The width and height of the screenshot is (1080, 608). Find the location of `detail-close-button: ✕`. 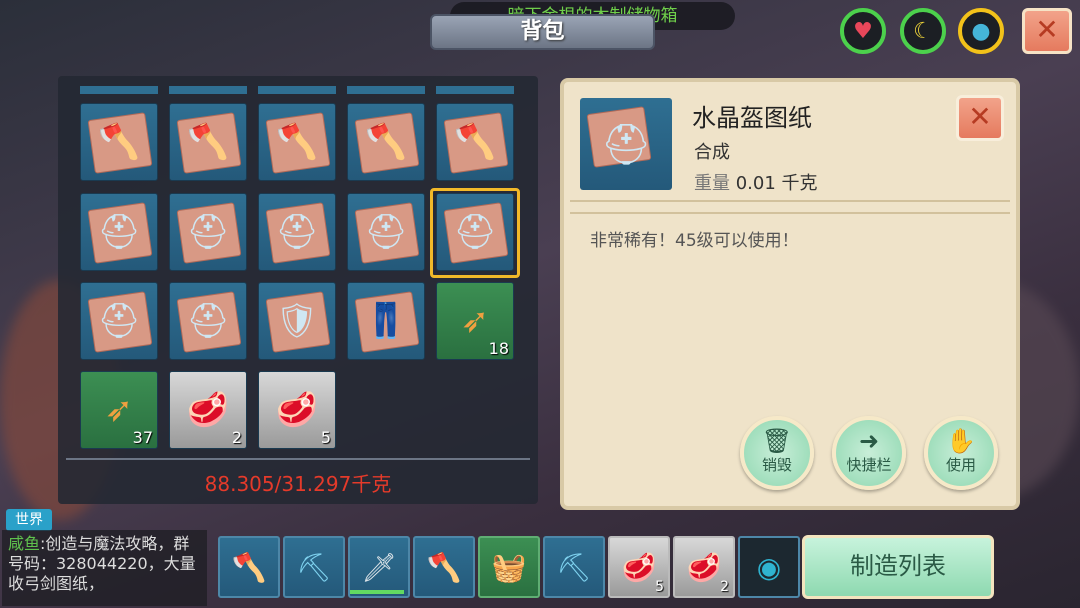

detail-close-button: ✕ is located at coordinates (980, 118).